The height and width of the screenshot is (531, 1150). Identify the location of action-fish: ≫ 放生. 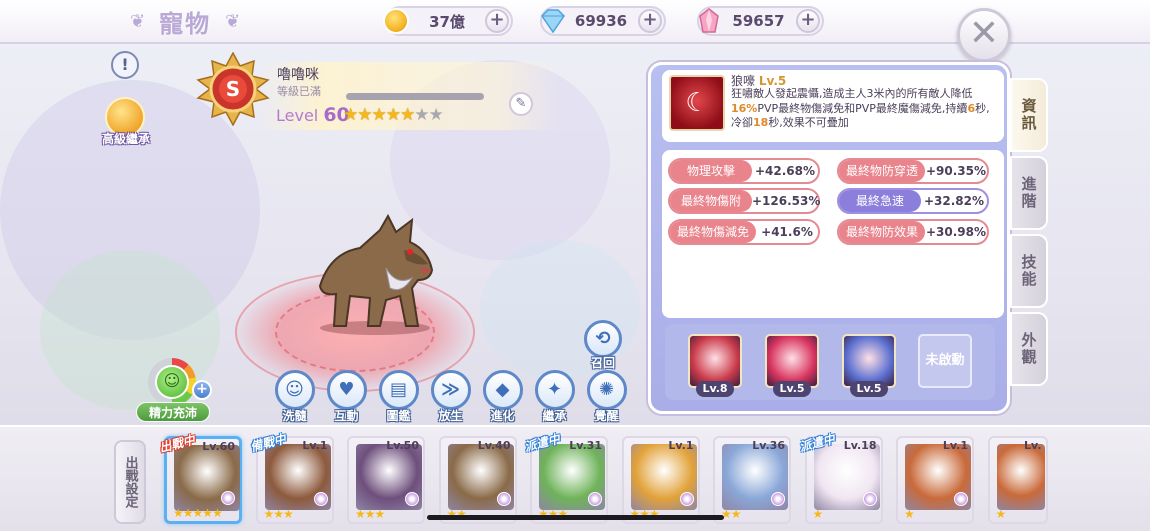
(450, 397).